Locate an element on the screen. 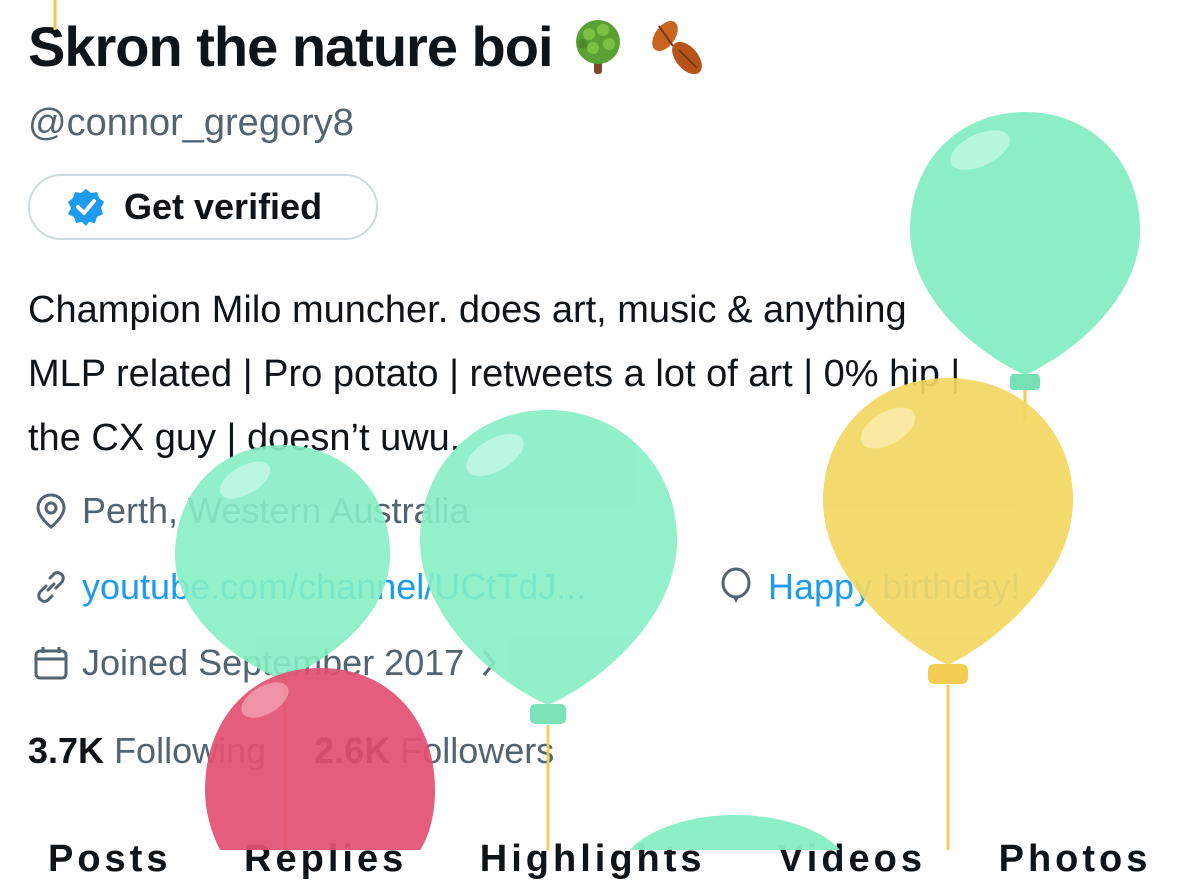 This screenshot has height=881, width=1179. following-label: Following is located at coordinates (190, 750).